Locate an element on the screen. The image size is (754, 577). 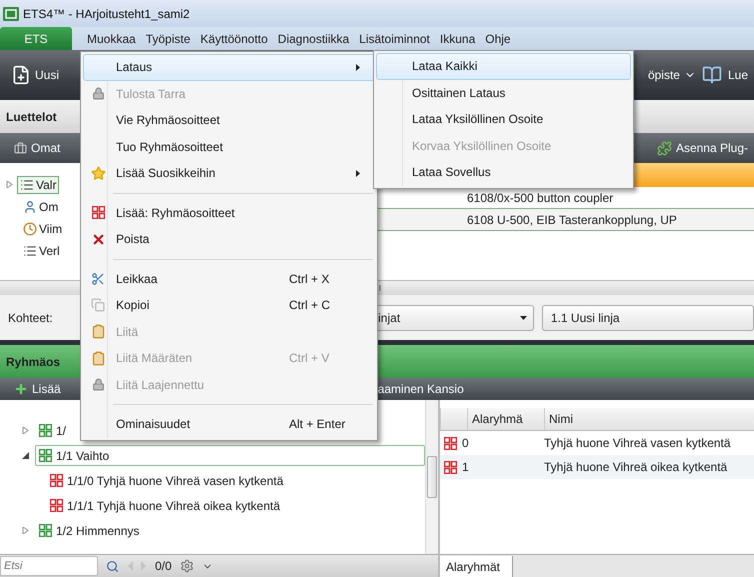
table-cell: 0 is located at coordinates (489, 443).